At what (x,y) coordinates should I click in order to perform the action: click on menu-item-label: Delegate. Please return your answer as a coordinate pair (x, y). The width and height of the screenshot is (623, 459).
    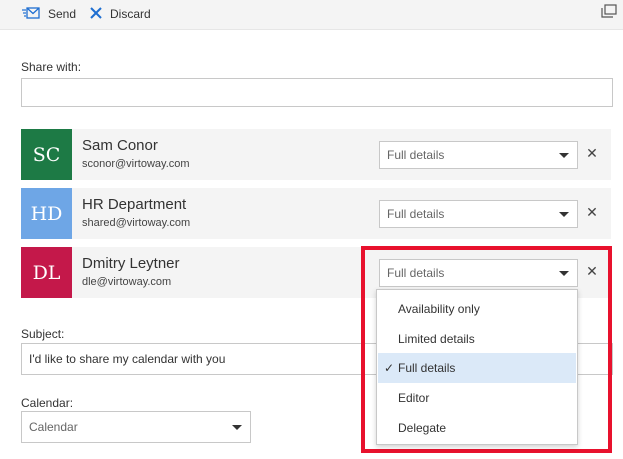
    Looking at the image, I should click on (422, 428).